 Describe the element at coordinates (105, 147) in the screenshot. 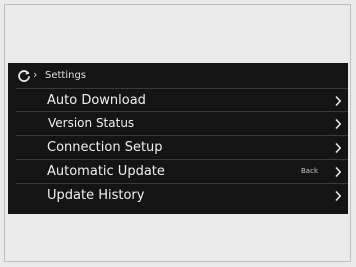

I see `menu-item-label: Connection Setup` at that location.